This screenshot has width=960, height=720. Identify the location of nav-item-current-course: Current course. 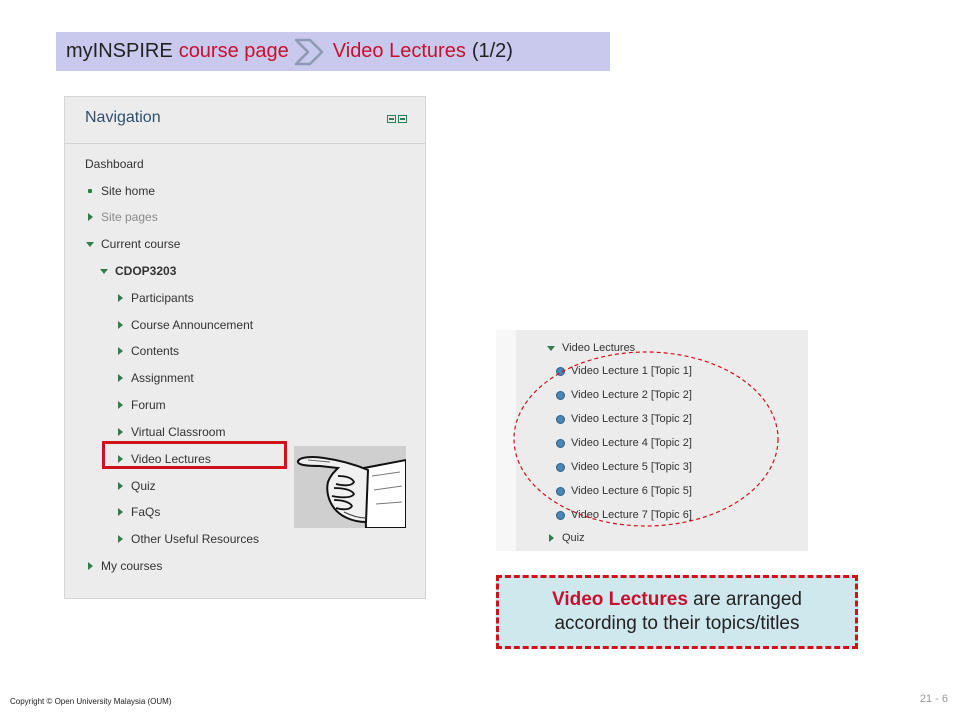
(132, 244).